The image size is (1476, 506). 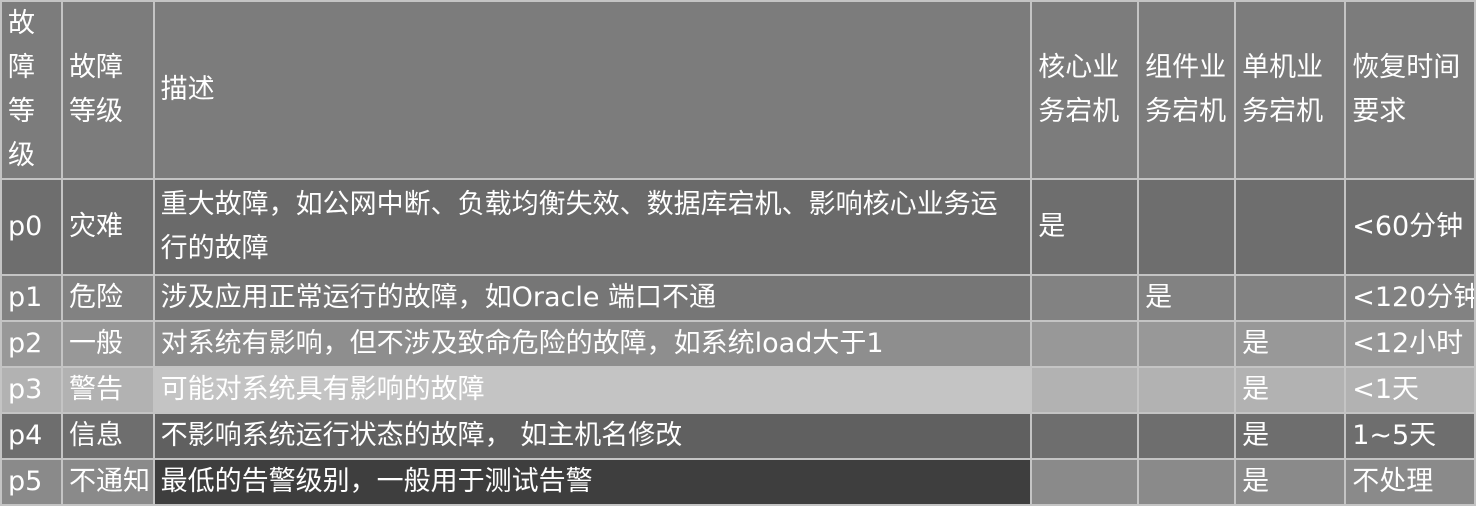 I want to click on level-code: p4, so click(x=32, y=436).